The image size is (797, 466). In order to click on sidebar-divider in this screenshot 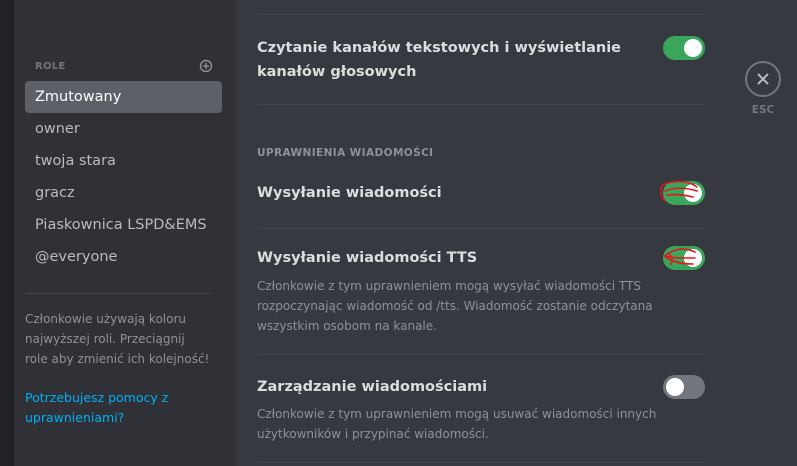, I will do `click(118, 293)`.